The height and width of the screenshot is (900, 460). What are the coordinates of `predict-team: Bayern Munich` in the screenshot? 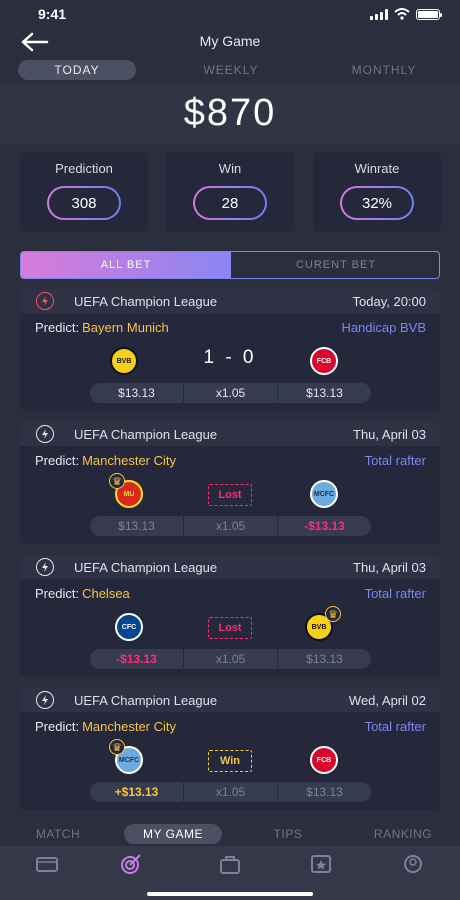 It's located at (125, 327).